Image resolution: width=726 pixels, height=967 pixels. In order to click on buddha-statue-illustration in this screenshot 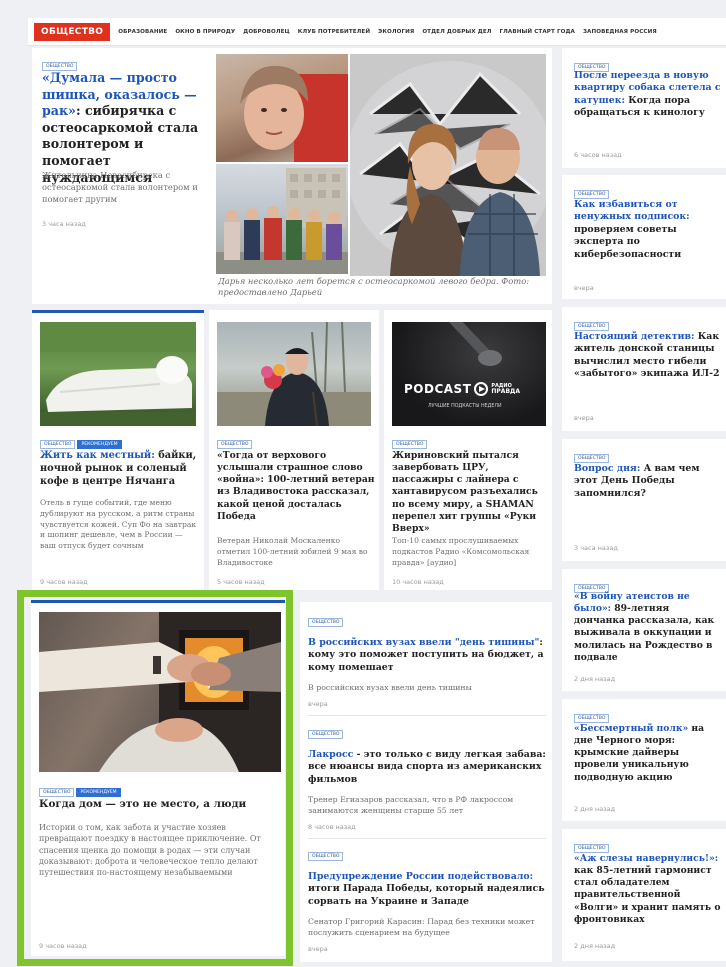, I will do `click(118, 374)`.